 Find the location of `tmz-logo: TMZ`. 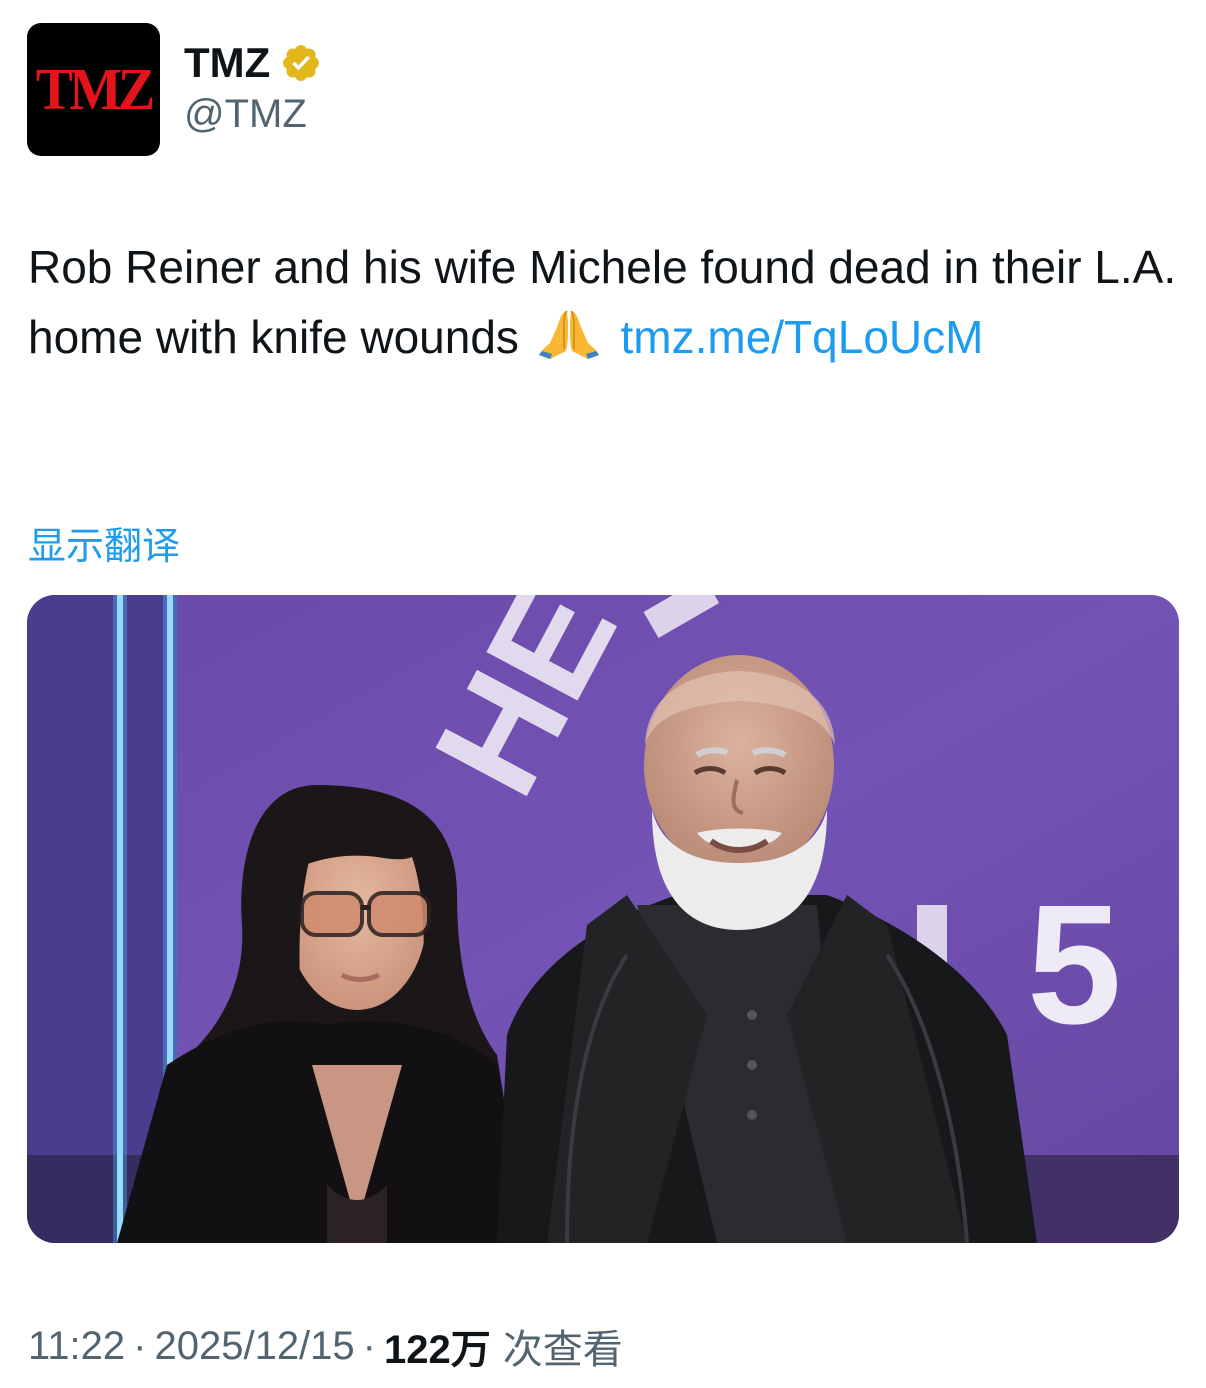

tmz-logo: TMZ is located at coordinates (95, 89).